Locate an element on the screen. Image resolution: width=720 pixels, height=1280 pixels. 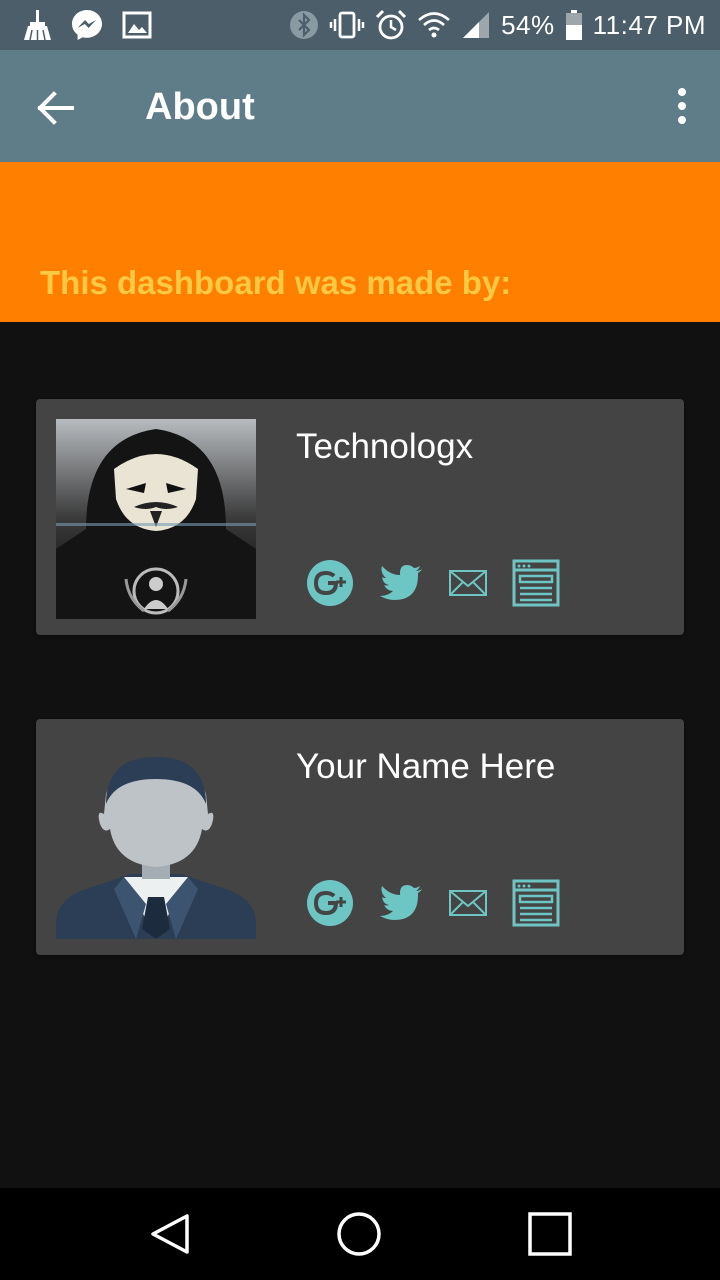
messenger-icon is located at coordinates (87, 25).